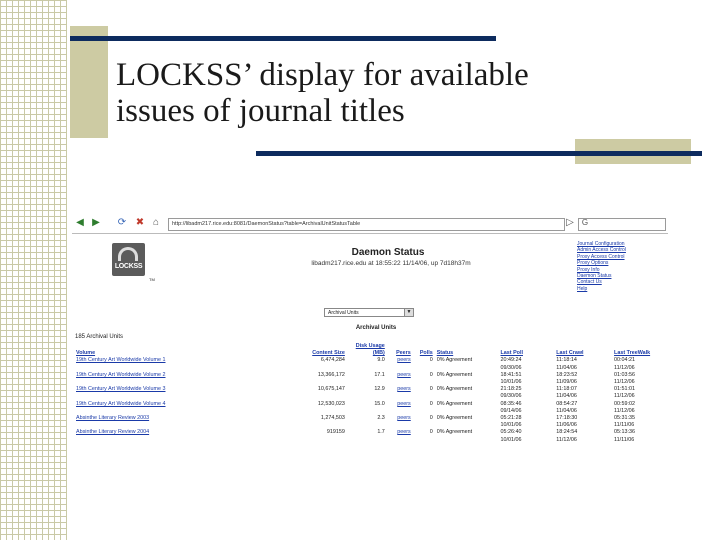  What do you see at coordinates (187, 408) in the screenshot?
I see `cell-volume: 19th Century Art Worldwide Volume 4` at bounding box center [187, 408].